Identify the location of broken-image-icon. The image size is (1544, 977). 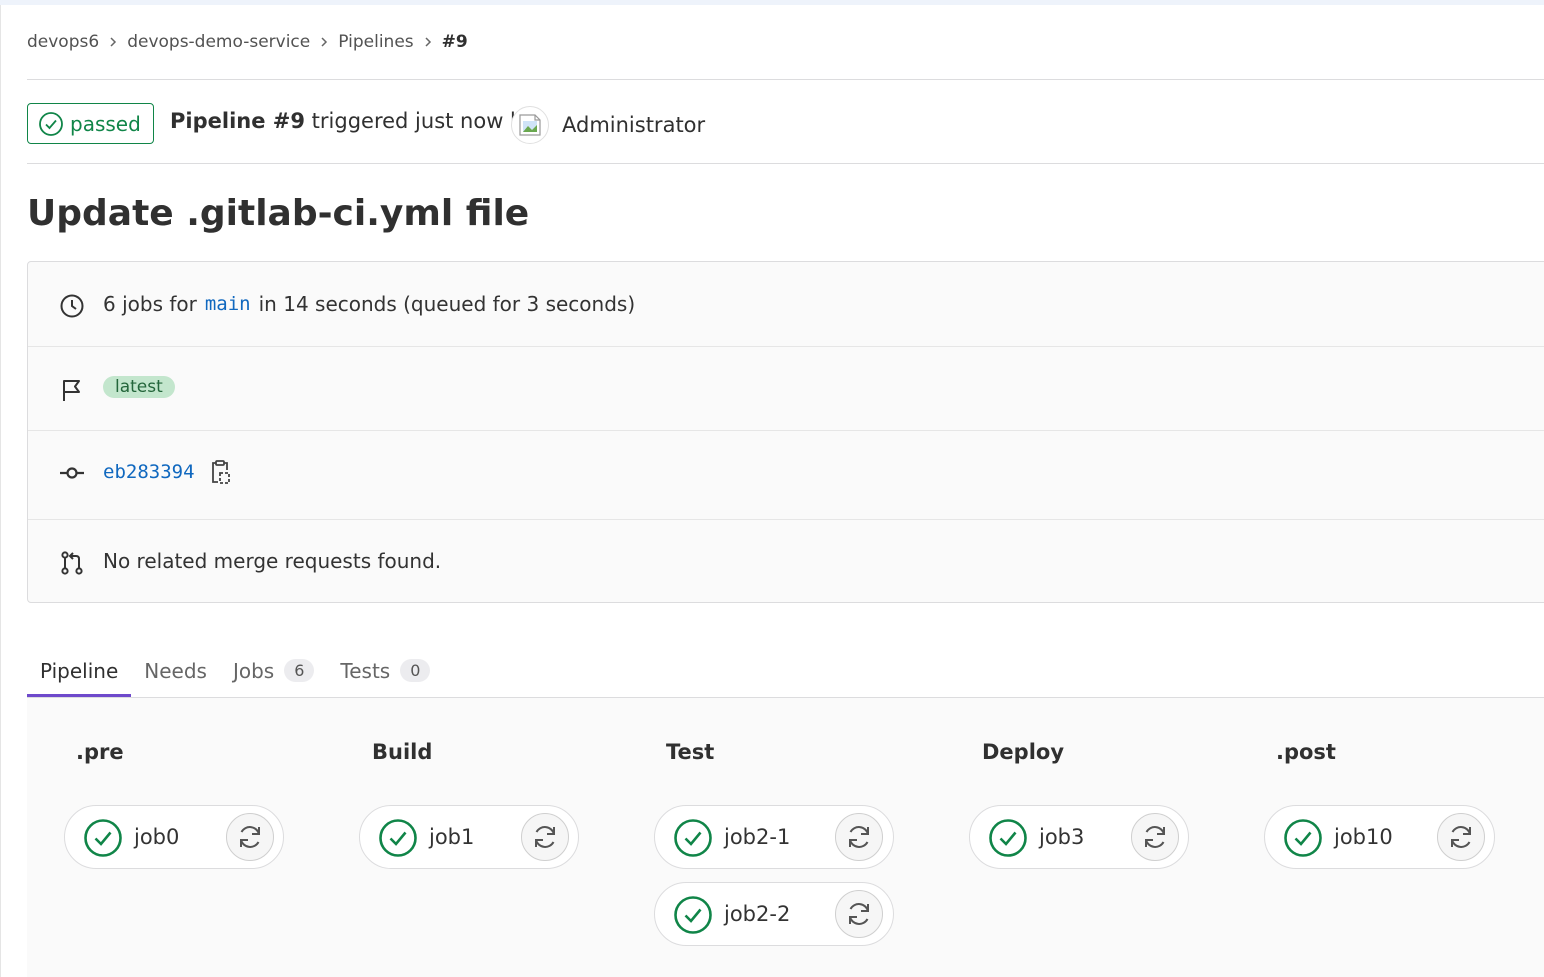
(530, 125).